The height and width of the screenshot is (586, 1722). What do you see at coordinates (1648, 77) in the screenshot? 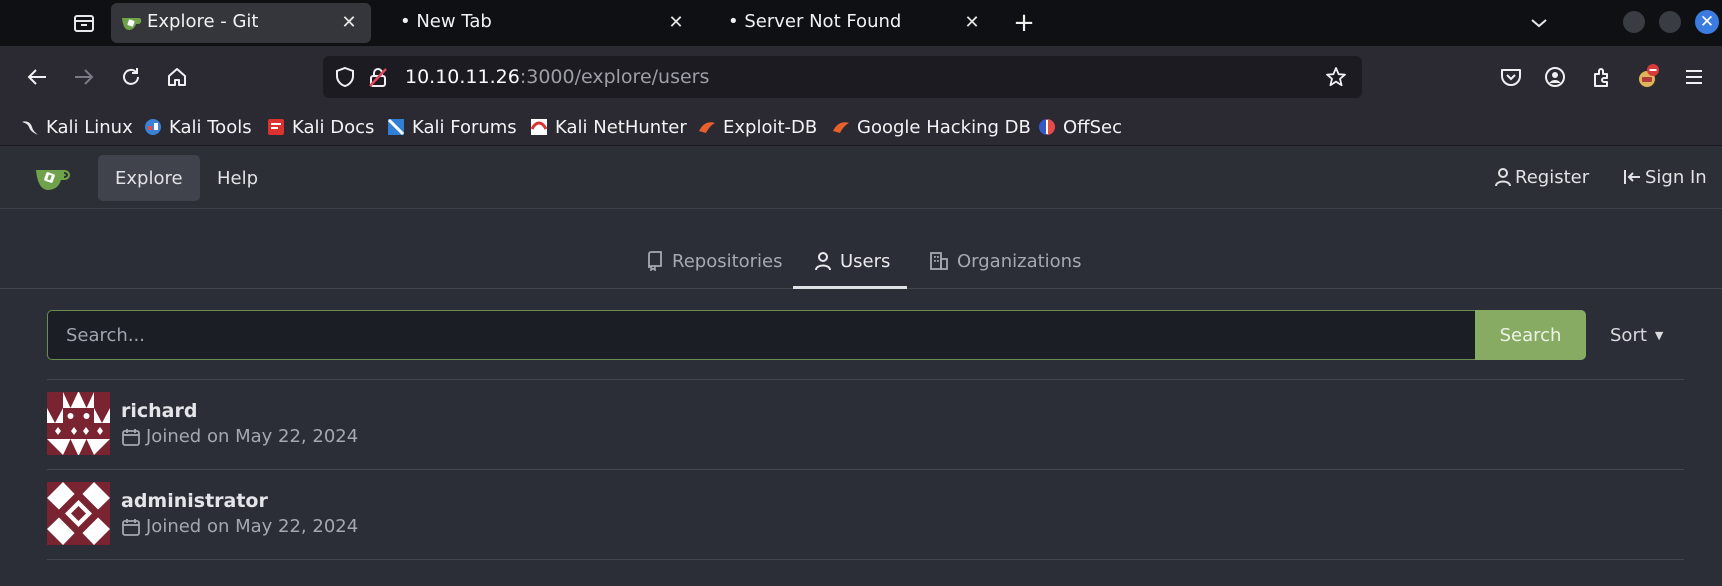
I see `ublock-icon` at bounding box center [1648, 77].